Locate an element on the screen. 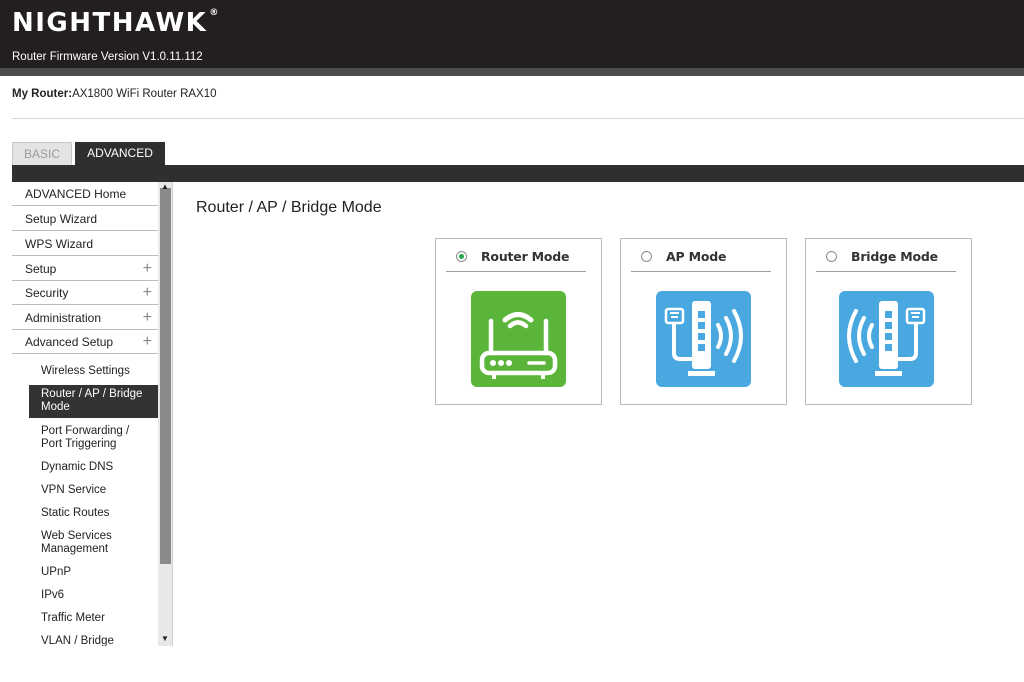 Image resolution: width=1024 pixels, height=682 pixels. router-mode-radio is located at coordinates (461, 256).